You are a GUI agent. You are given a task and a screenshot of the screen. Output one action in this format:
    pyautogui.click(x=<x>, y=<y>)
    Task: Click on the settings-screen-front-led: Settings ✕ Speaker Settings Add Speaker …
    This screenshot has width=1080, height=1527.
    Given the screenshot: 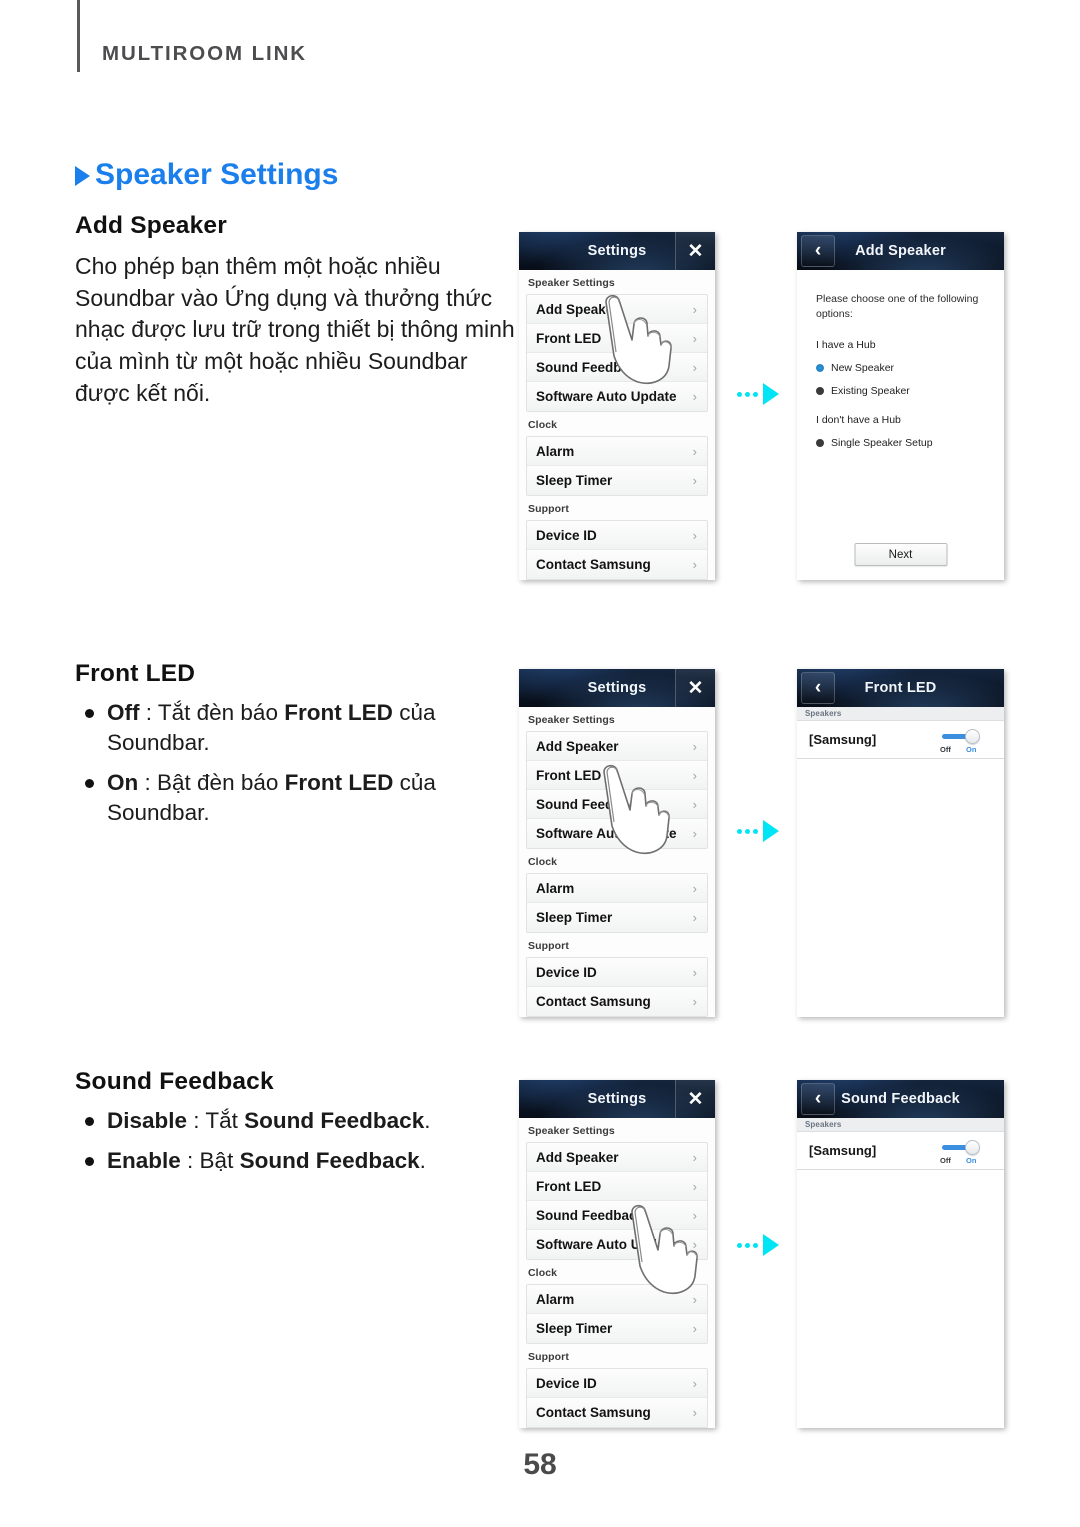 What is the action you would take?
    pyautogui.click(x=617, y=843)
    